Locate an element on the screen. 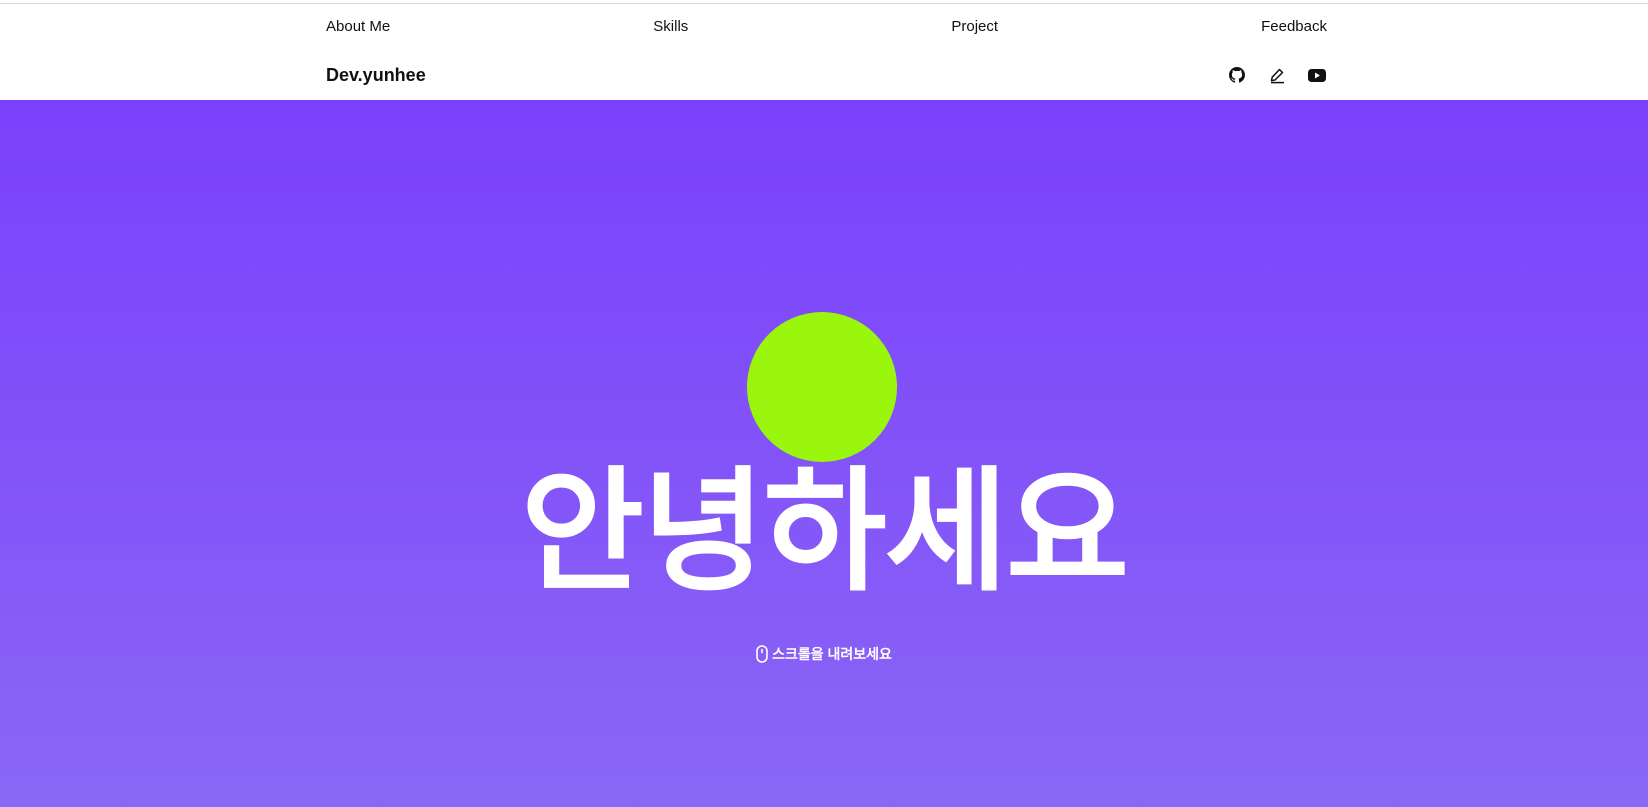  site-logo: Dev.yunhee is located at coordinates (376, 75).